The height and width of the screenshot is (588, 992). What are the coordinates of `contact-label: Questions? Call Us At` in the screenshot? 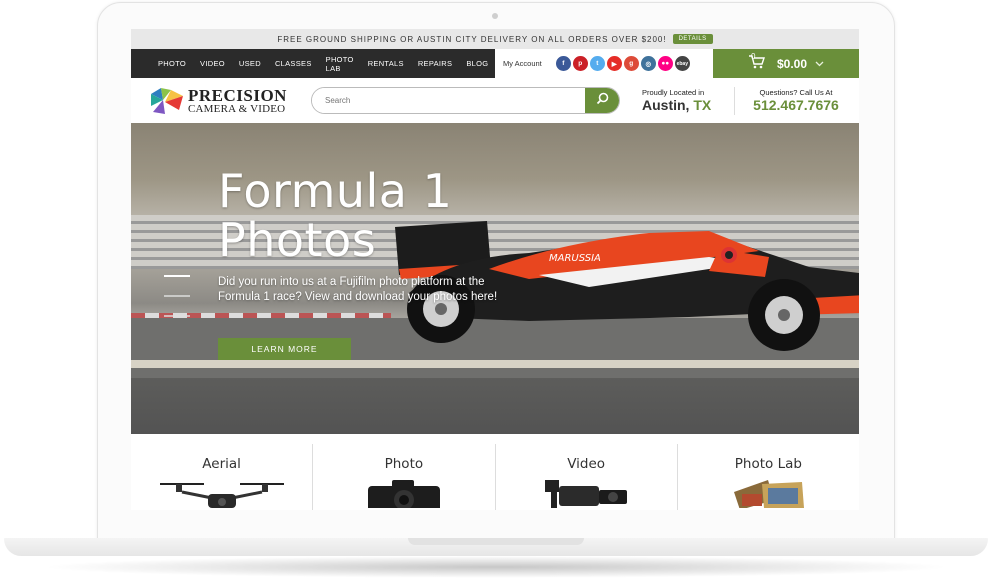 It's located at (796, 92).